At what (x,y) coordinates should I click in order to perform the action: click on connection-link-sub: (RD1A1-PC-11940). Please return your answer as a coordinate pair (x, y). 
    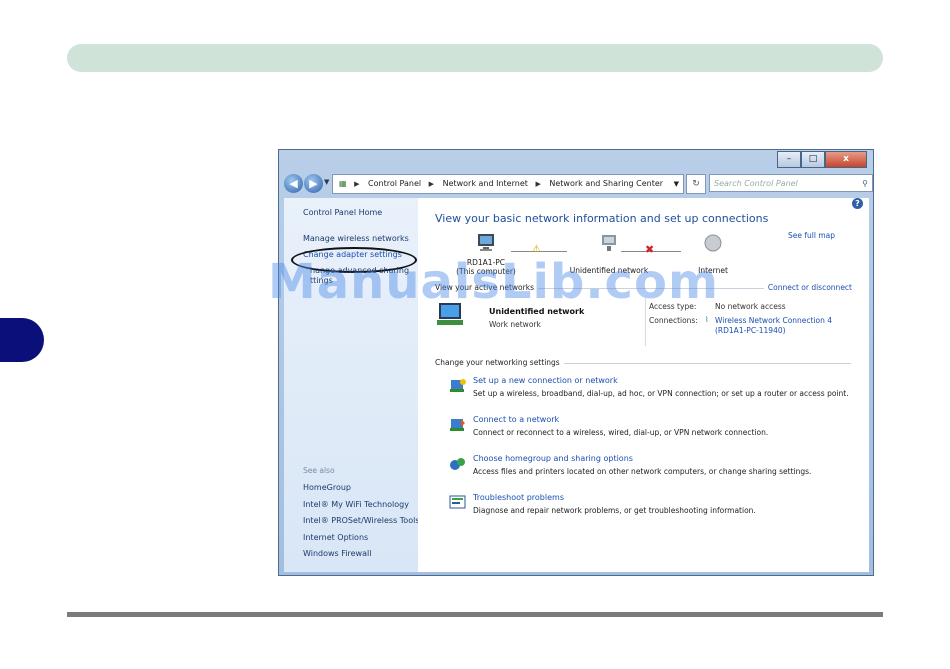
    Looking at the image, I should click on (750, 330).